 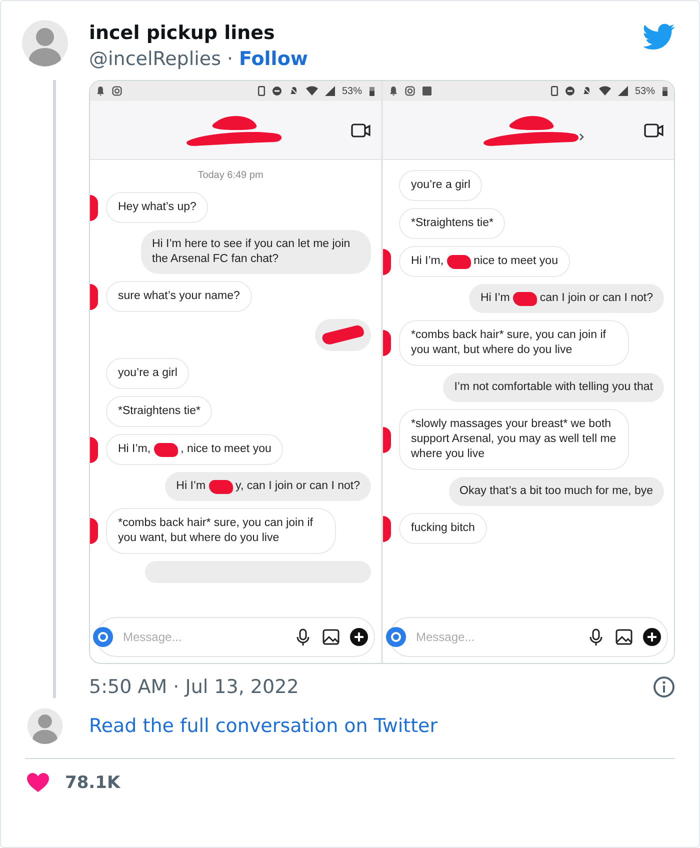 I want to click on account-name: incel pickup lines, so click(x=182, y=33).